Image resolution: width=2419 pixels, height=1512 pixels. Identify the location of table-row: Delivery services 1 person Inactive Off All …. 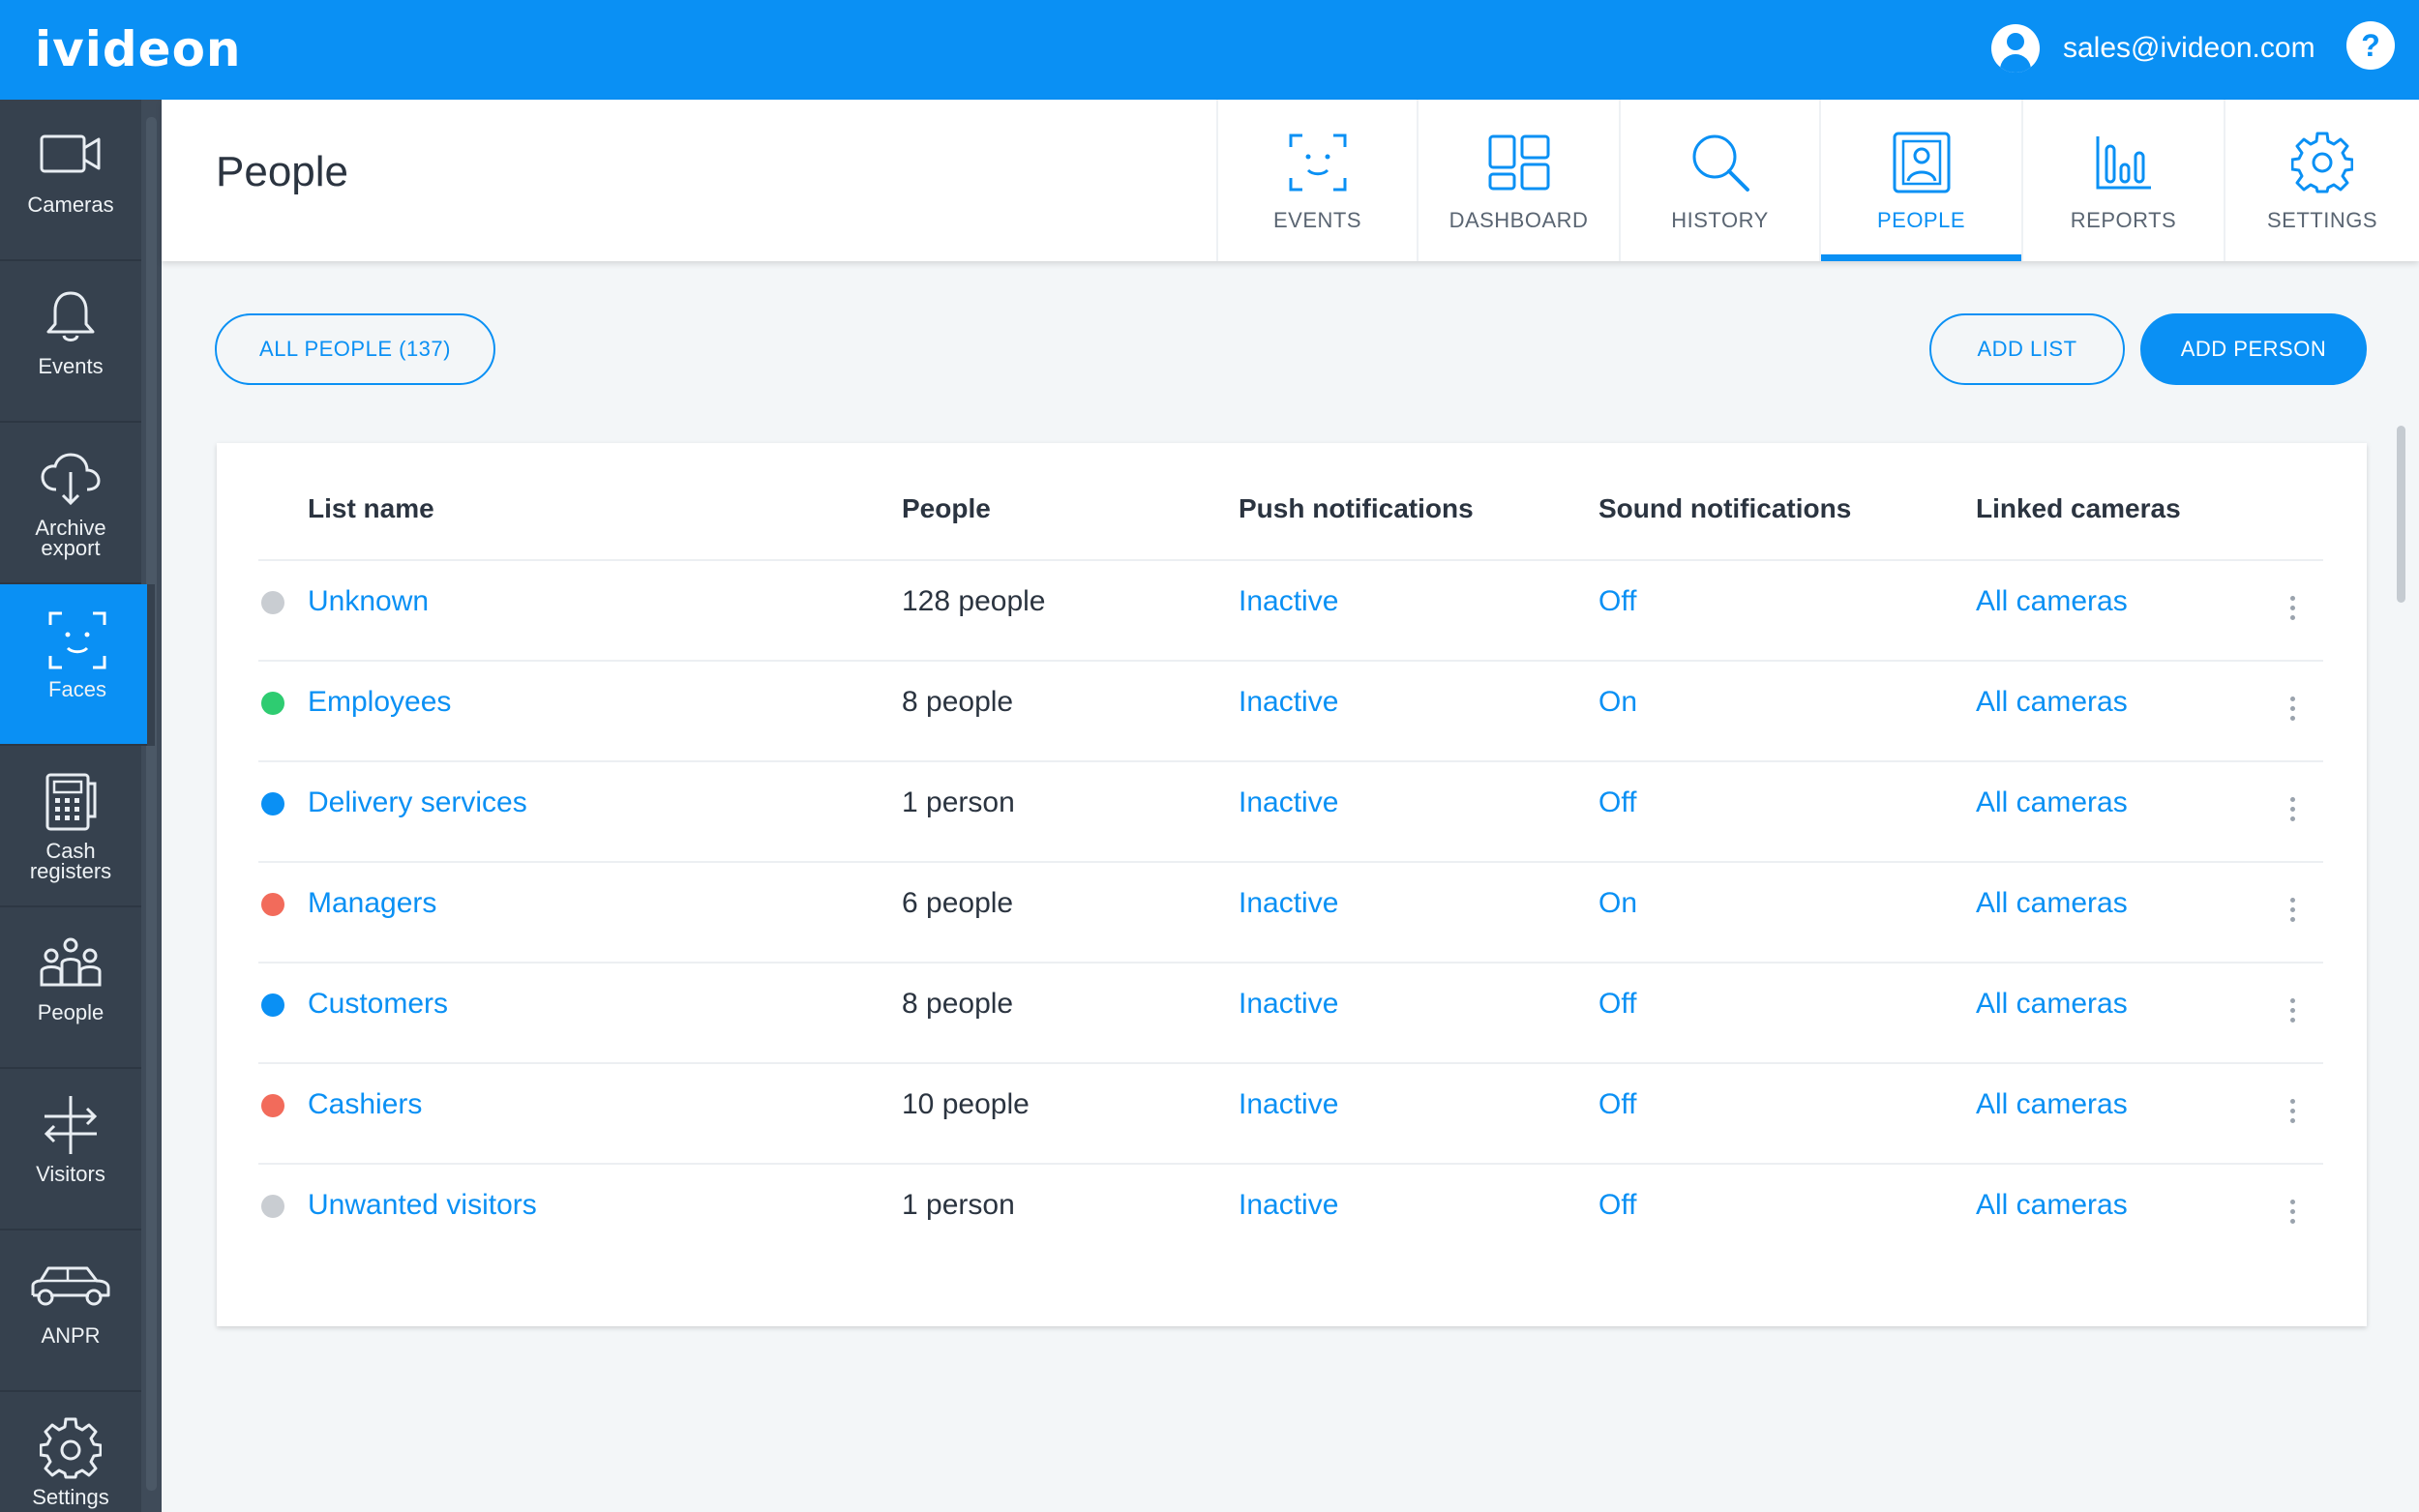
(1291, 811).